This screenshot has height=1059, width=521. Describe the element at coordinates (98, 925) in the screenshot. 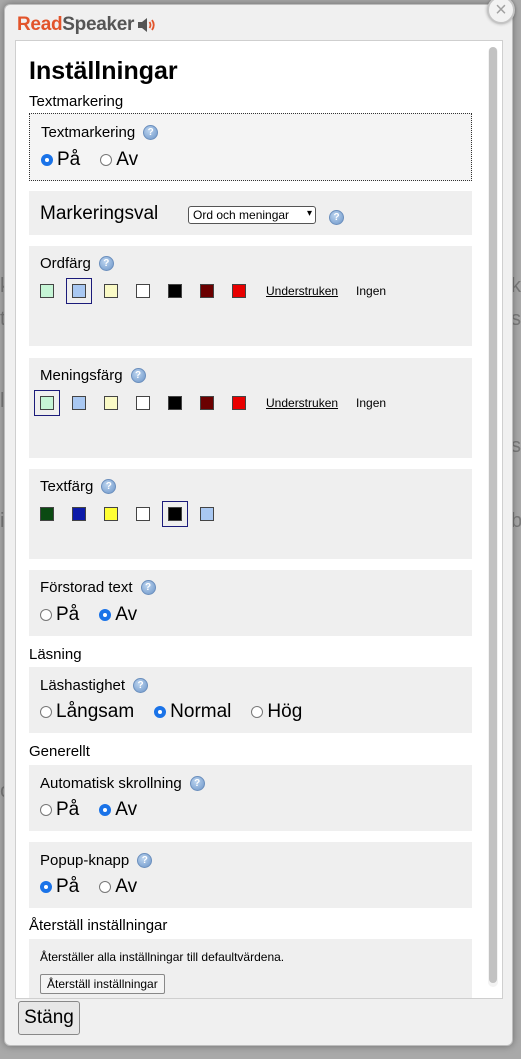

I see `section-header-aterstall: Återställ inställningar` at that location.